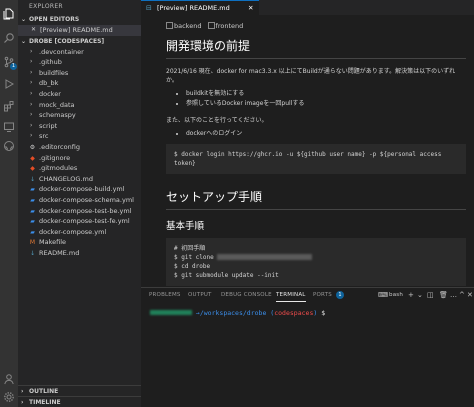  What do you see at coordinates (59, 146) in the screenshot?
I see `file-label: .editorconfig` at bounding box center [59, 146].